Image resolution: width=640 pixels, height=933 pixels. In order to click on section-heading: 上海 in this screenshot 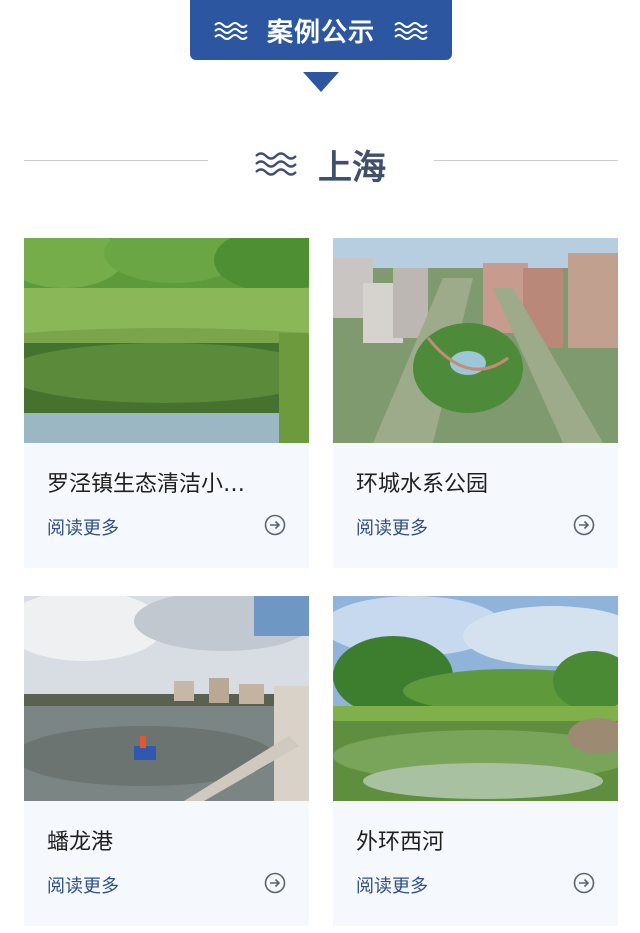, I will do `click(320, 162)`.